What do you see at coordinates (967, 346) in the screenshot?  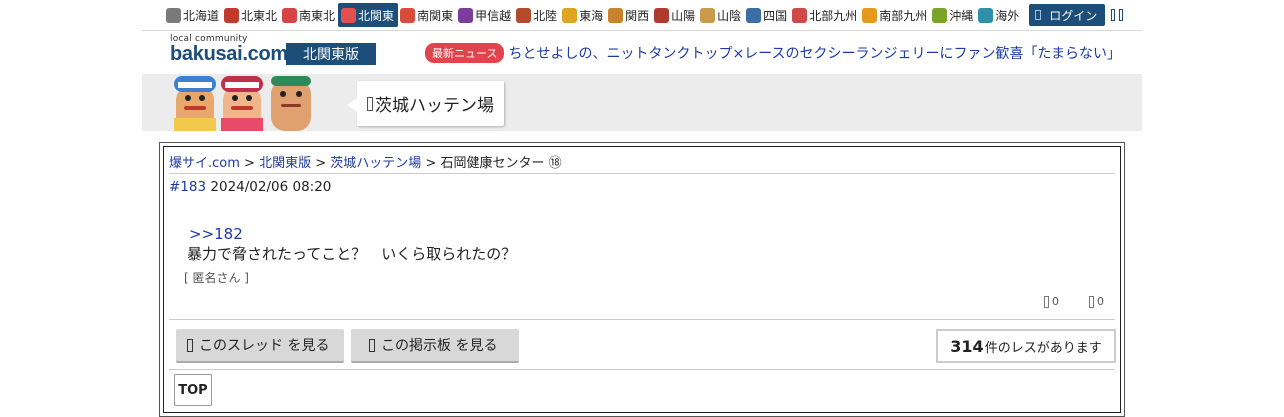 I see `response-count: 314` at bounding box center [967, 346].